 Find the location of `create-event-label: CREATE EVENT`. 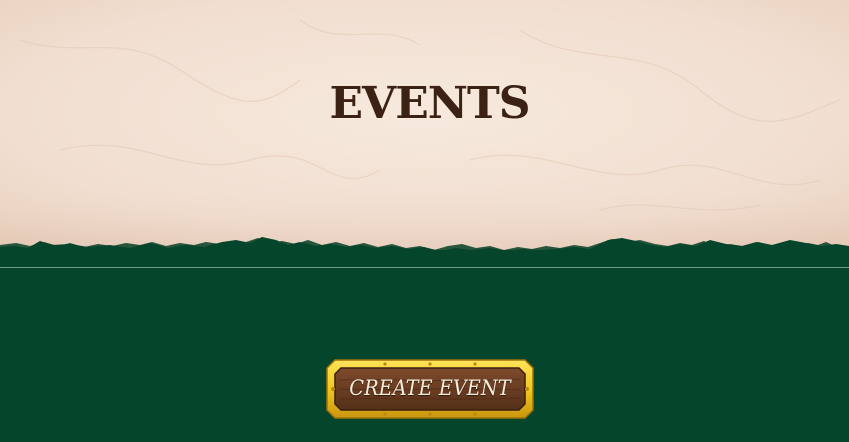

create-event-label: CREATE EVENT is located at coordinates (430, 388).